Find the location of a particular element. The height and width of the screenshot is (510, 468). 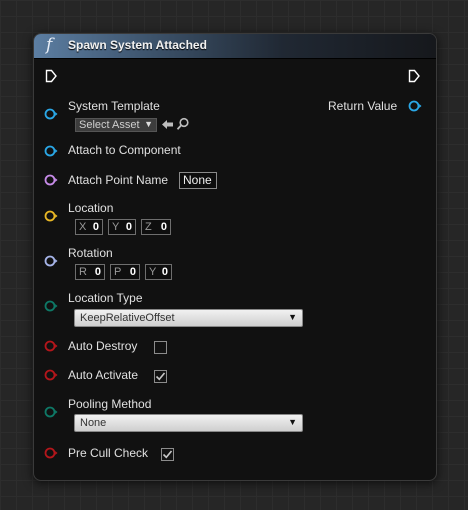

node-header: f Spawn System Attached is located at coordinates (235, 46).